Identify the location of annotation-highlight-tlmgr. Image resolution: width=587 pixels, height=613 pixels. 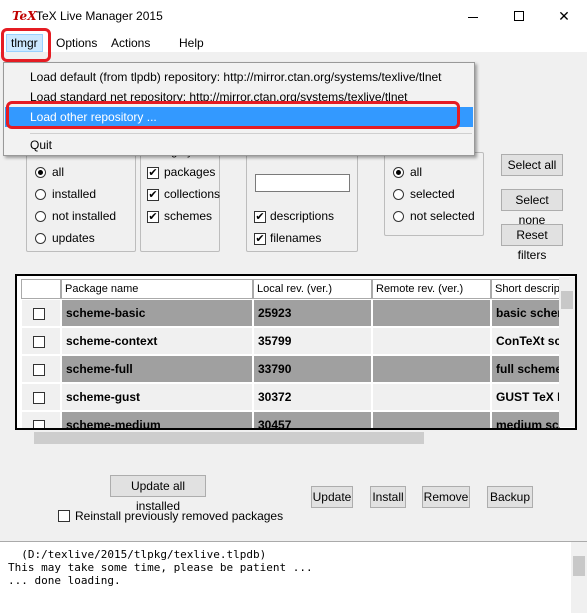
(26, 45).